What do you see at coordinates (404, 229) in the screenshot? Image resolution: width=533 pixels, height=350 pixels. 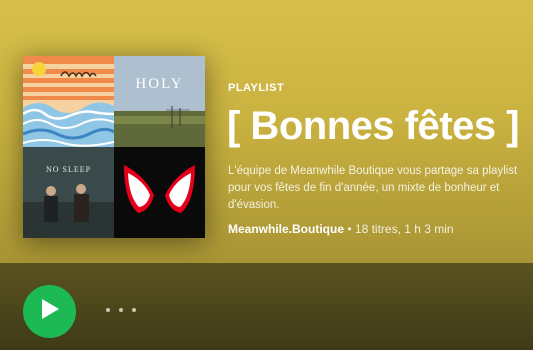 I see `playlist-stats: 18 titres, 1 h 3 min` at bounding box center [404, 229].